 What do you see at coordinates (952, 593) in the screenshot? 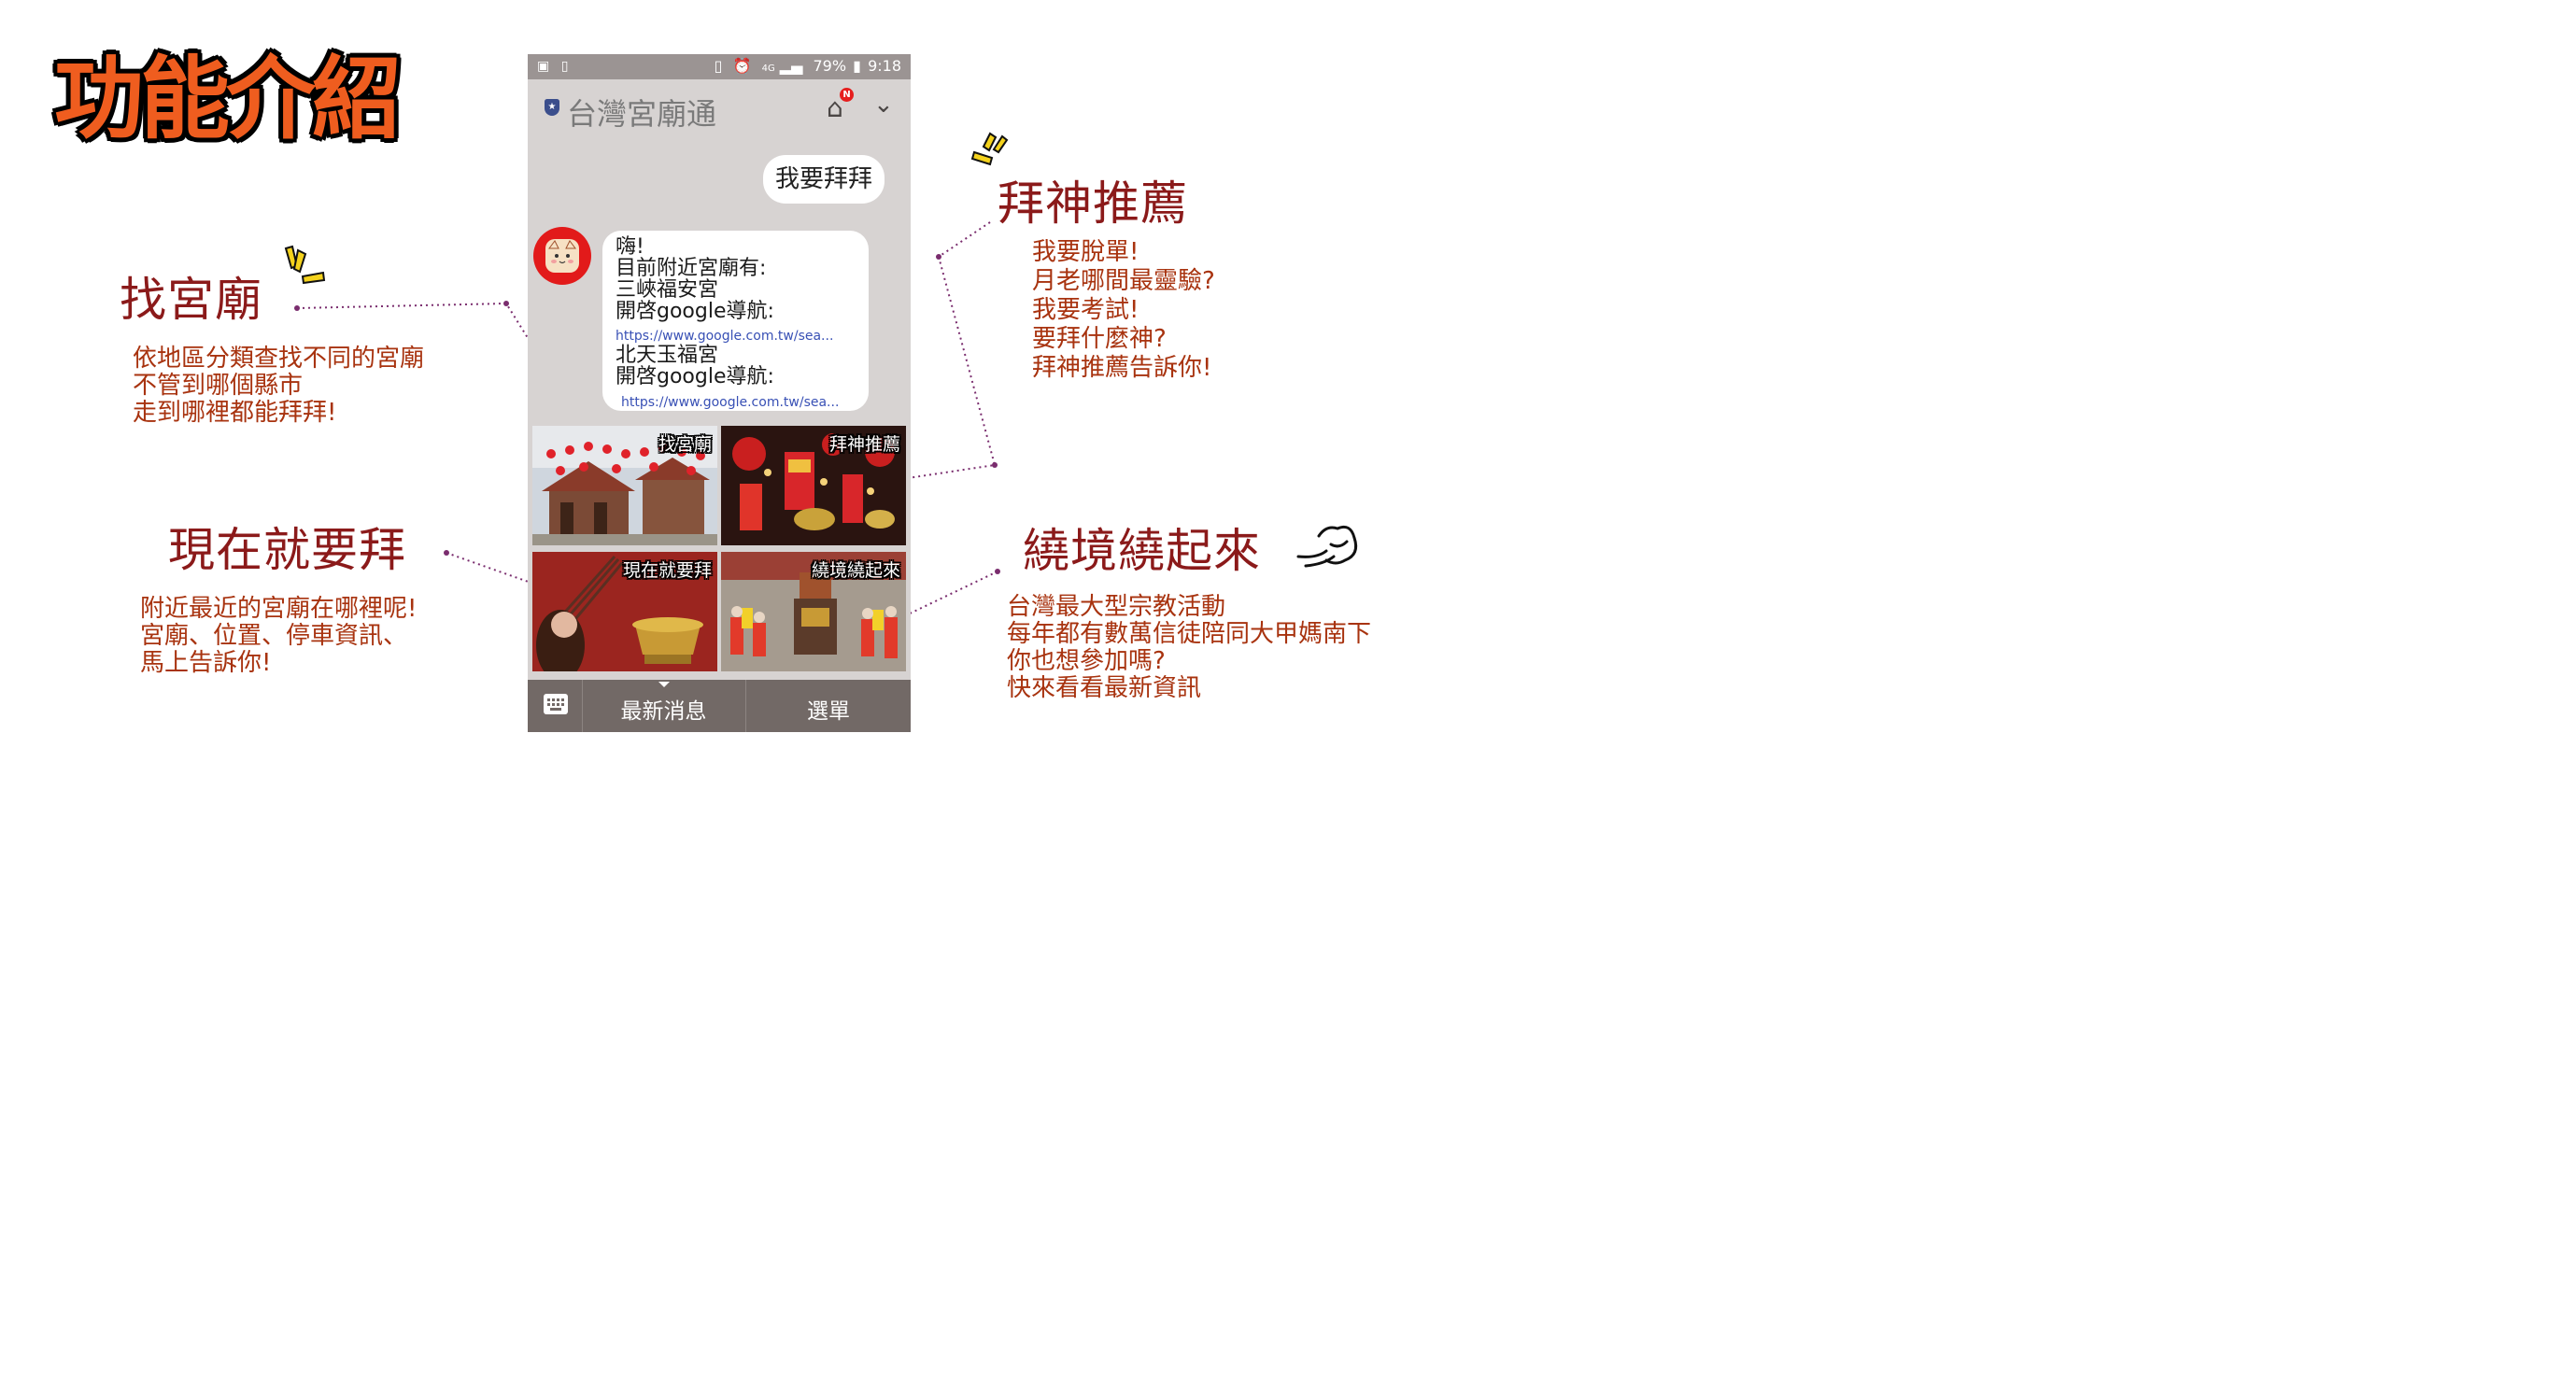
I see `connector-pilgrimage` at bounding box center [952, 593].